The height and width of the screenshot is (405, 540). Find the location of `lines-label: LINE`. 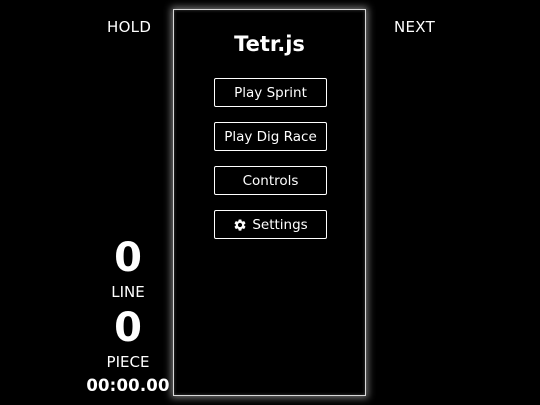

lines-label: LINE is located at coordinates (128, 292).